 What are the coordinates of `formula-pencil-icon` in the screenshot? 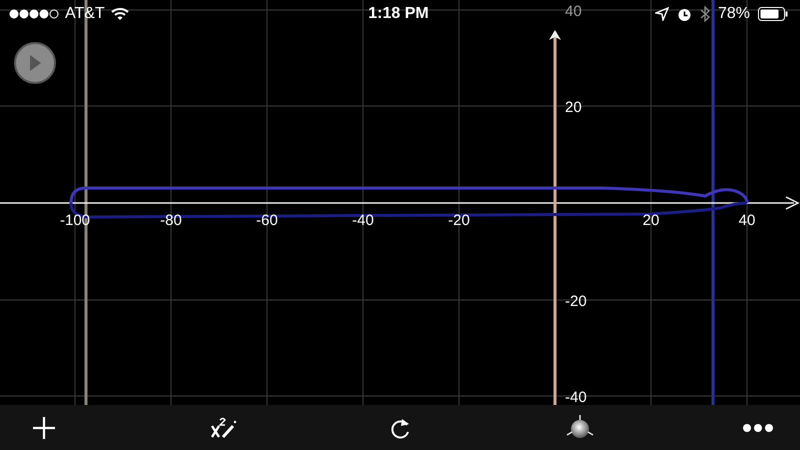 It's located at (222, 428).